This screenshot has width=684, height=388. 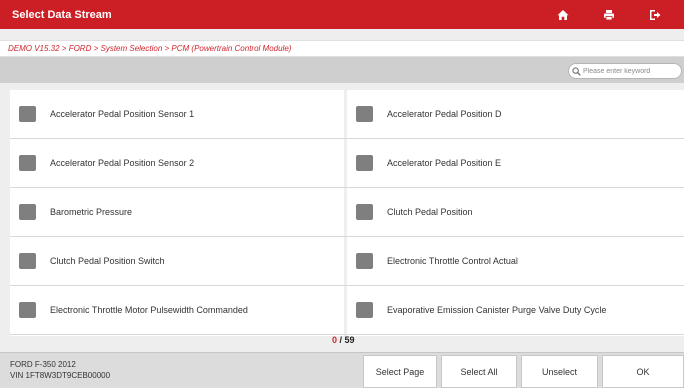 I want to click on vehicle-model: FORD F-350 2012, so click(x=43, y=364).